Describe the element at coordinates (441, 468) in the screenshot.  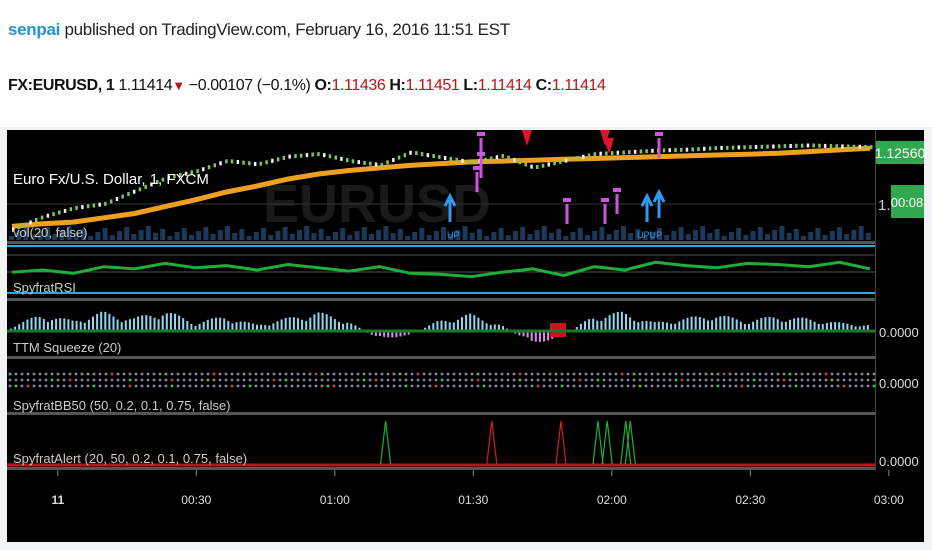
I see `separator-alert-axis` at that location.